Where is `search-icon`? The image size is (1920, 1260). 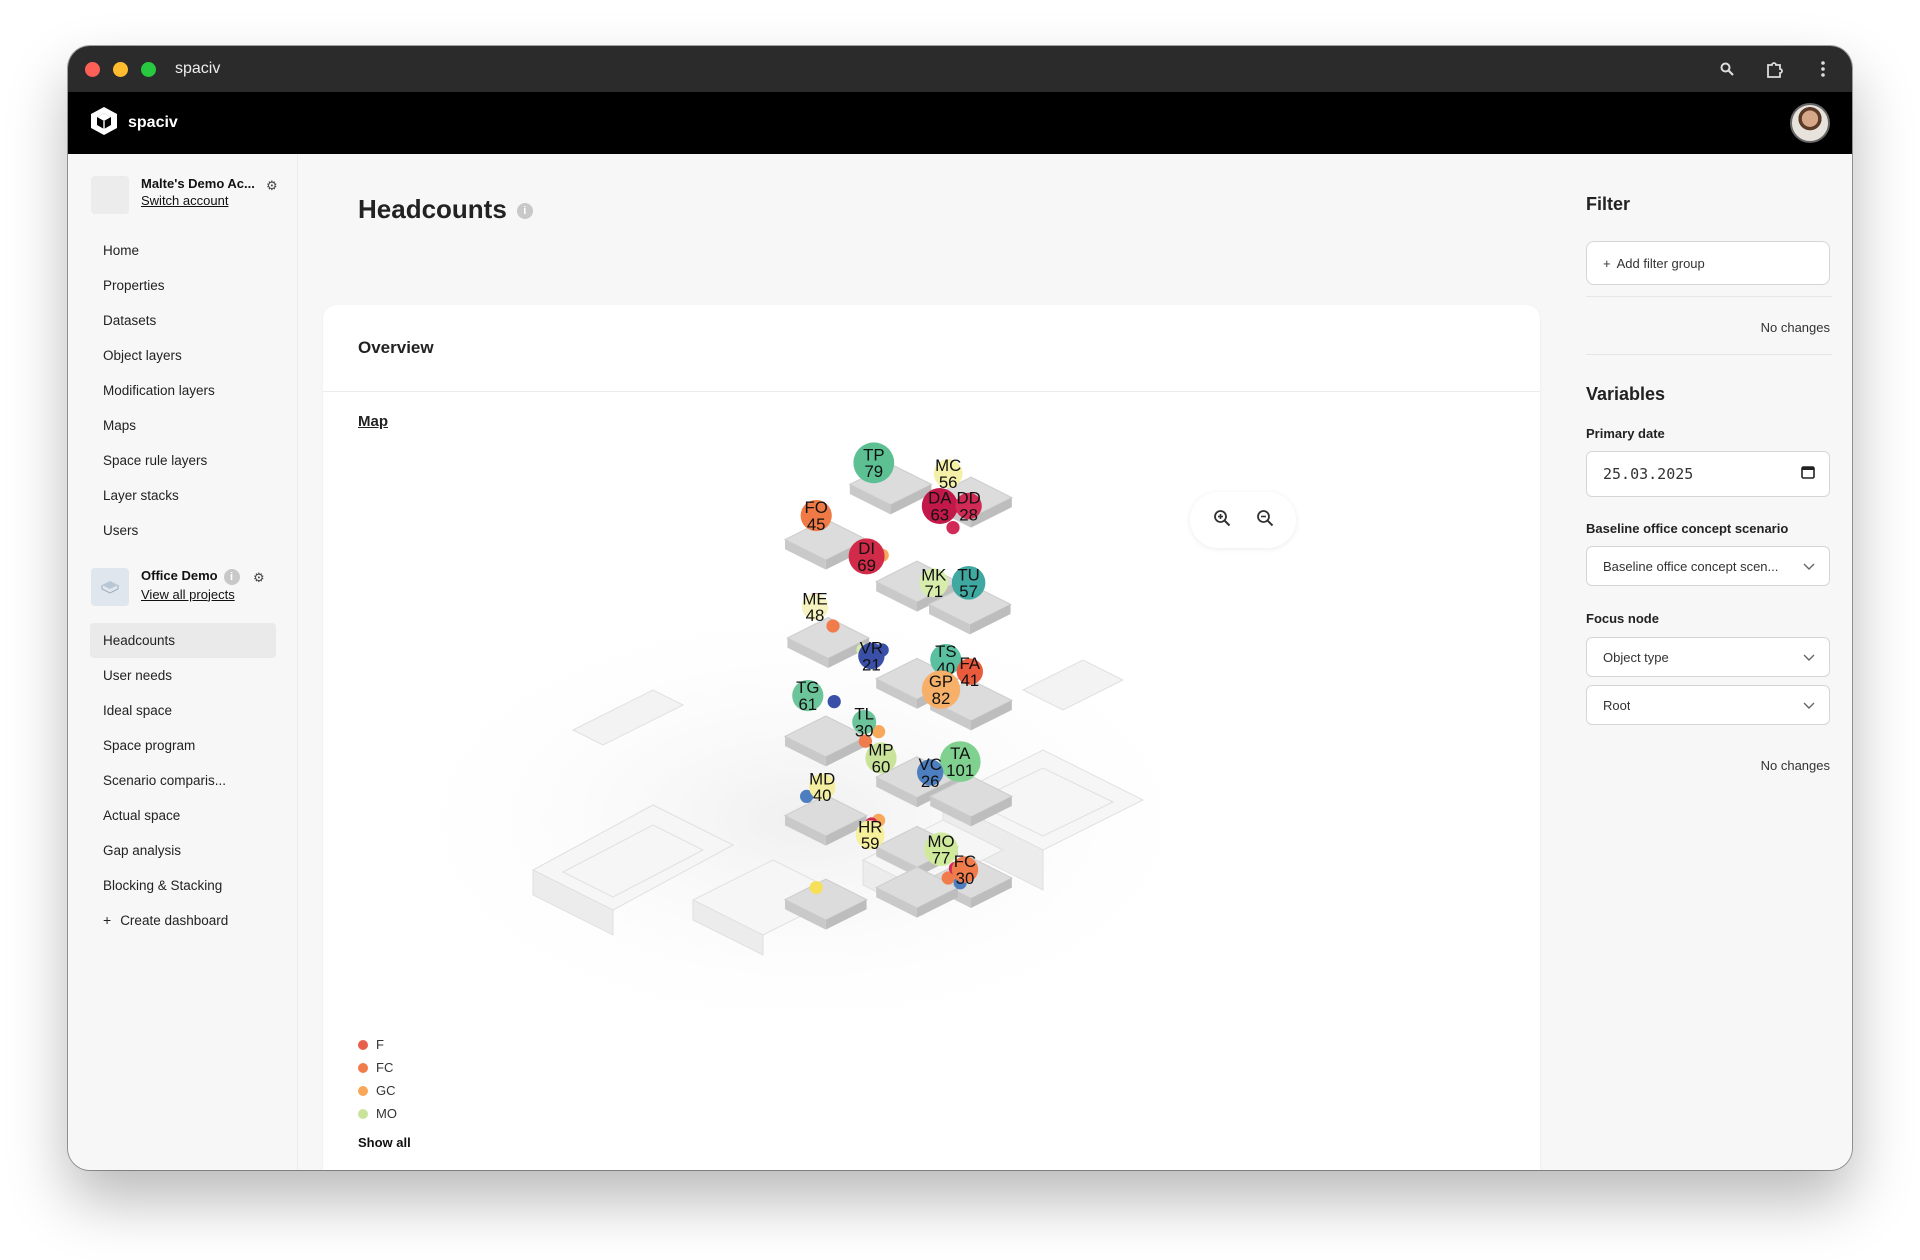 search-icon is located at coordinates (1727, 69).